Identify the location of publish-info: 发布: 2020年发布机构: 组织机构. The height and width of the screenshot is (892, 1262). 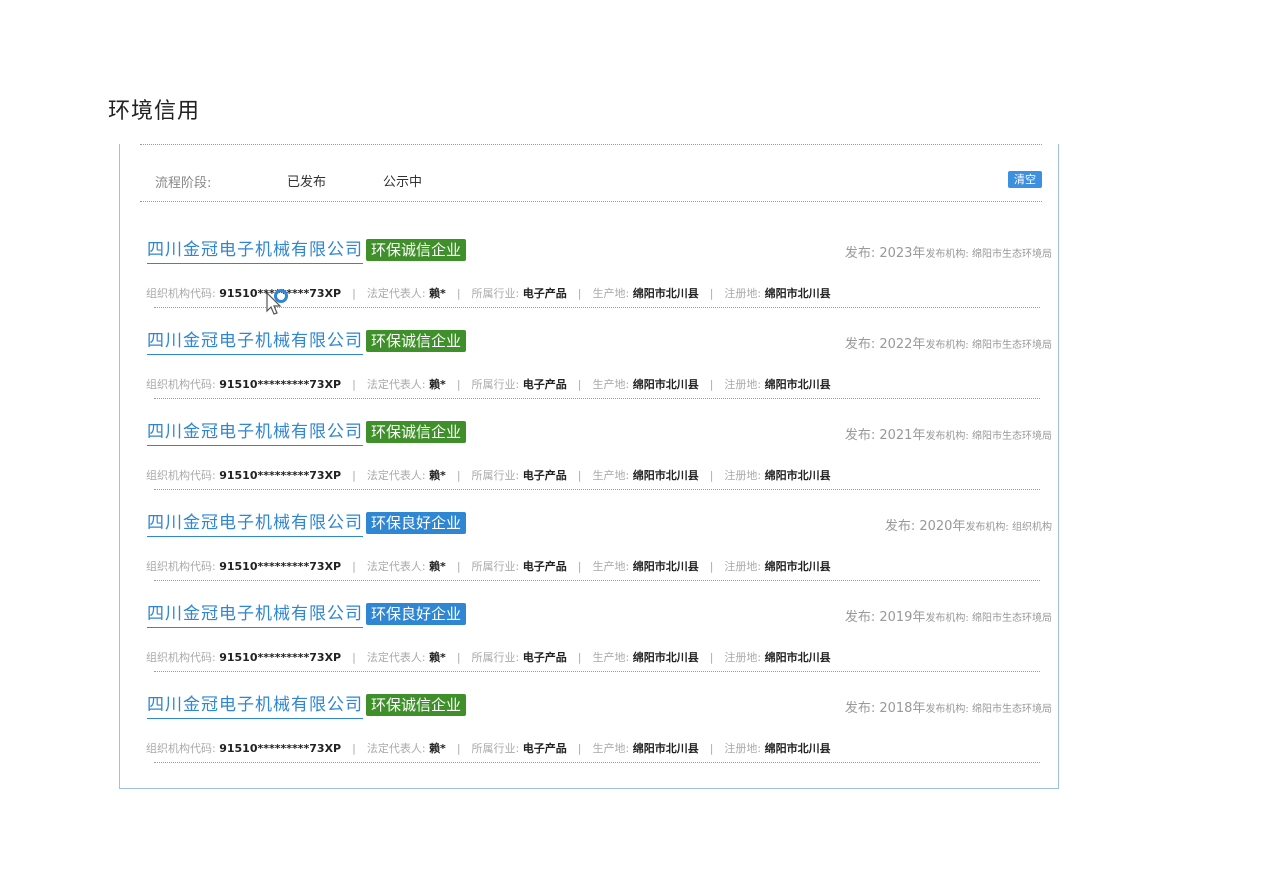
(968, 524).